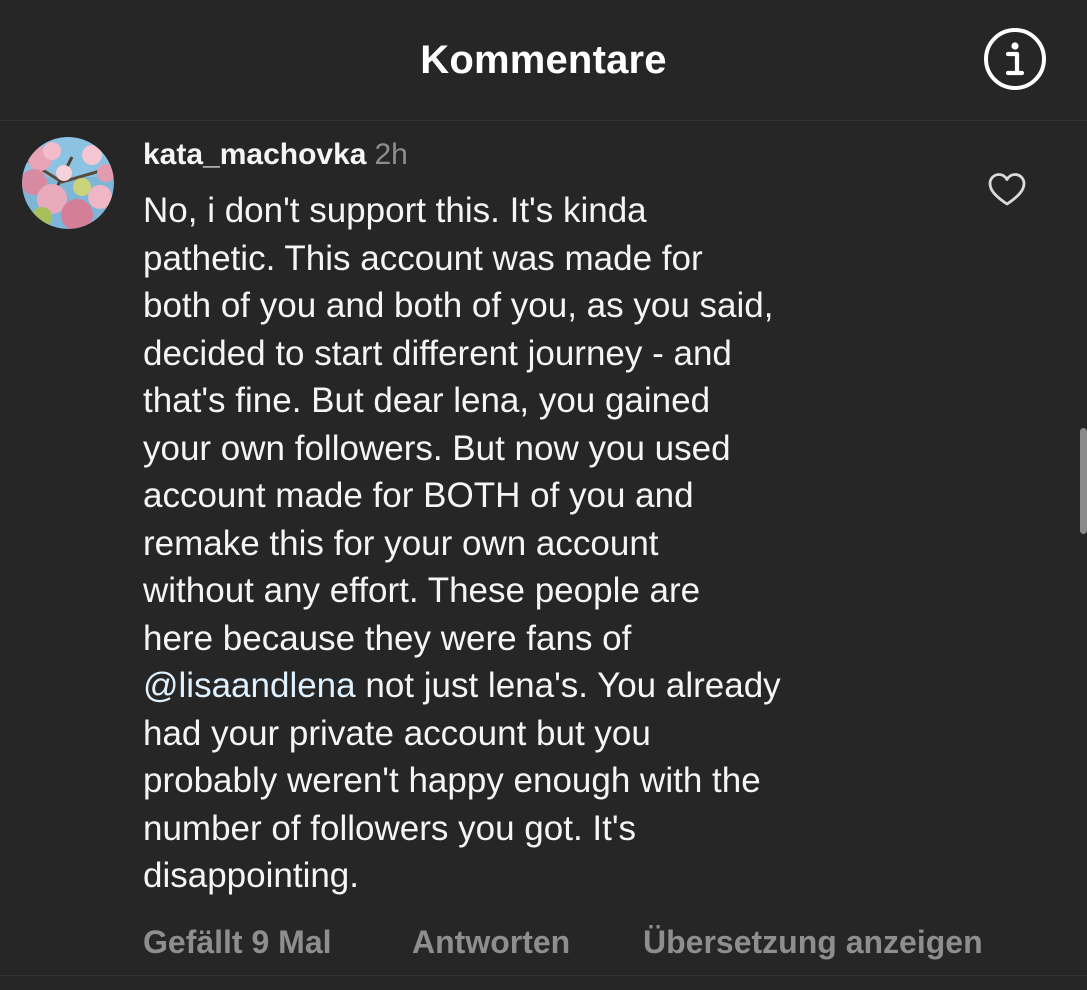 The image size is (1087, 990). I want to click on info-button, so click(1015, 59).